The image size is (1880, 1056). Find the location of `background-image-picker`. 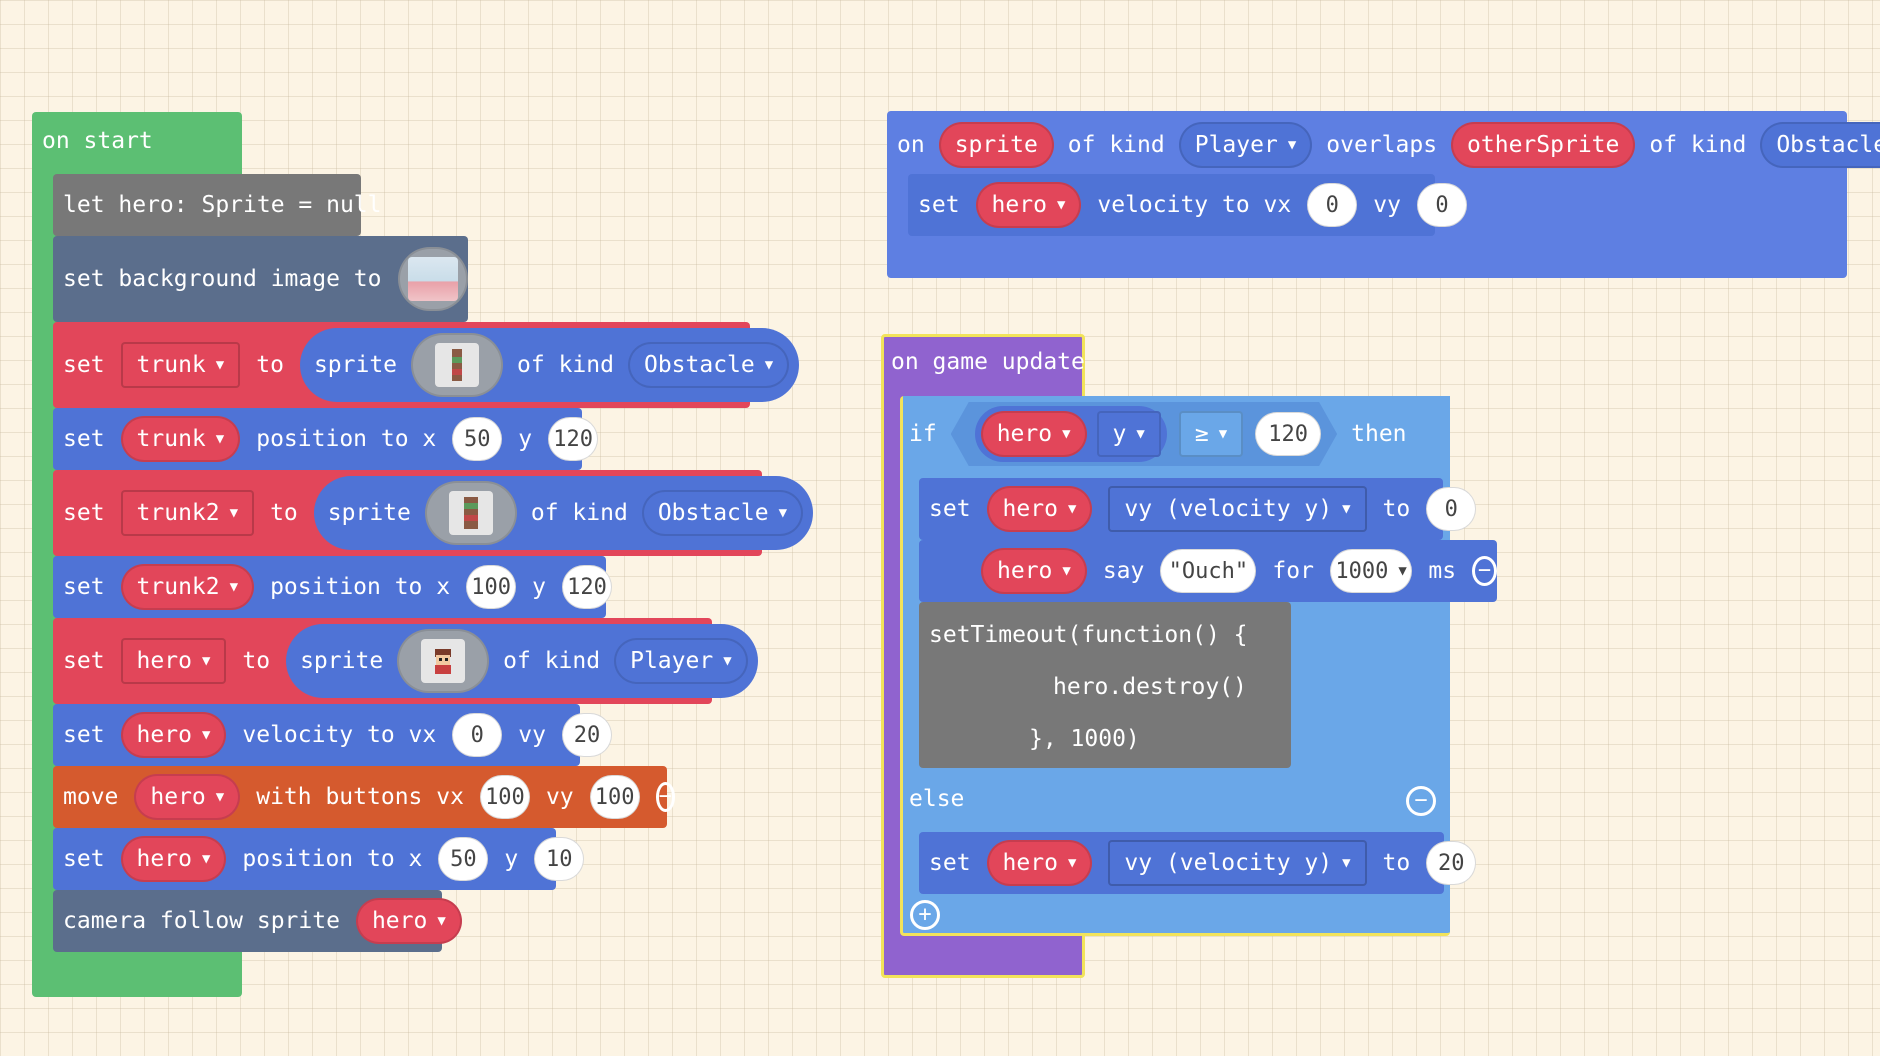

background-image-picker is located at coordinates (432, 279).